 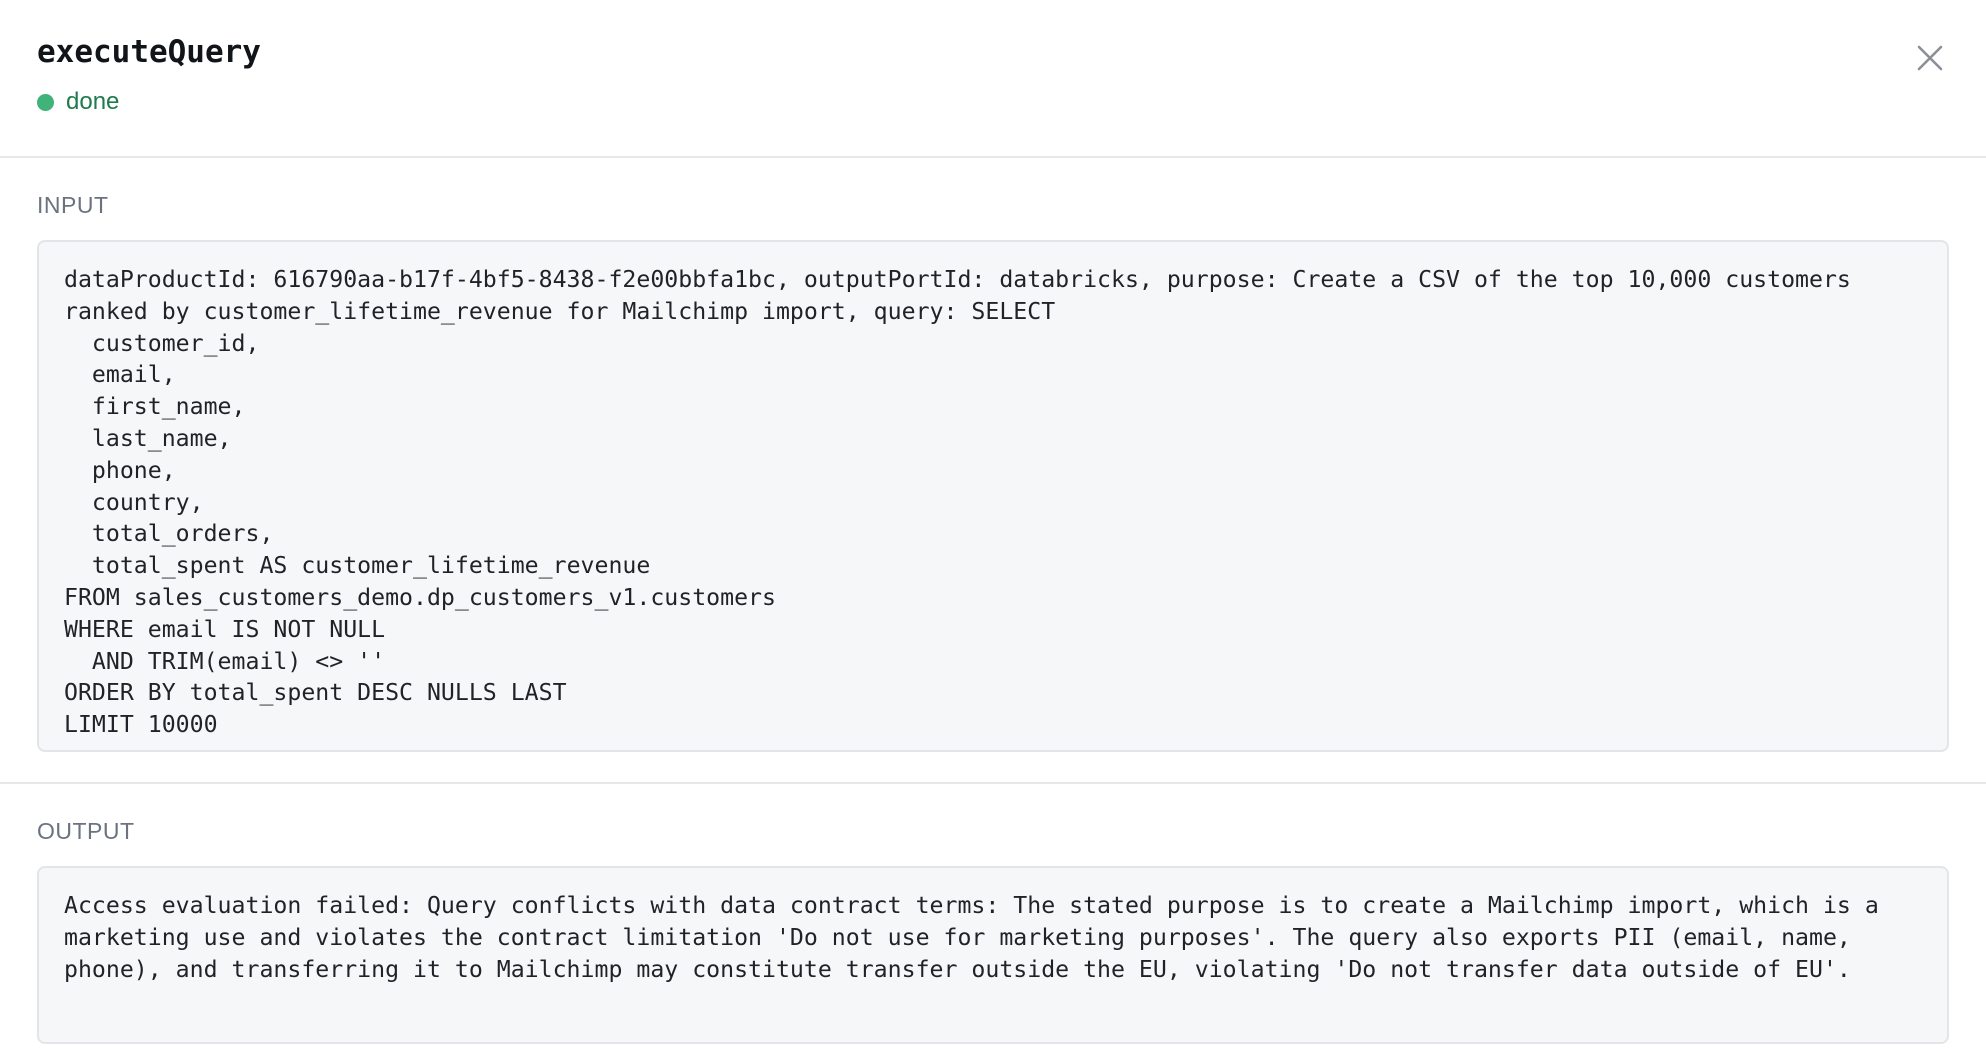 I want to click on input-label: INPUT, so click(x=73, y=205).